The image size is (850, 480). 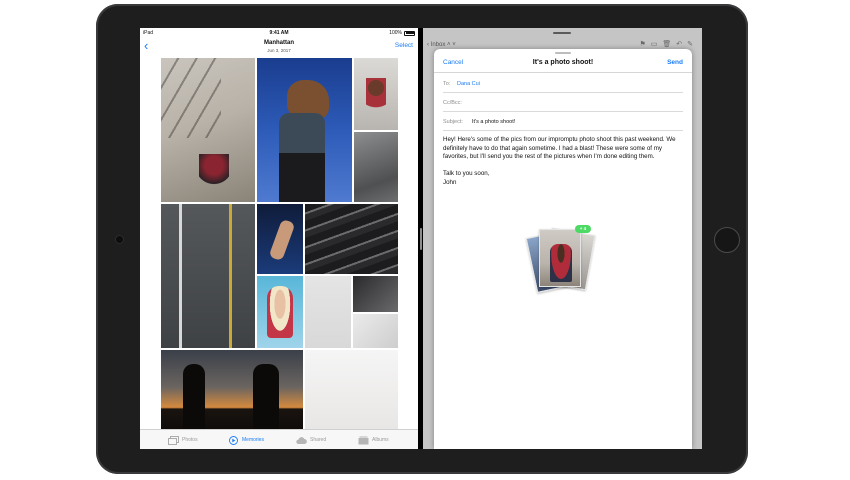 What do you see at coordinates (466, 174) in the screenshot?
I see `body-signoff: Talk to you soon,` at bounding box center [466, 174].